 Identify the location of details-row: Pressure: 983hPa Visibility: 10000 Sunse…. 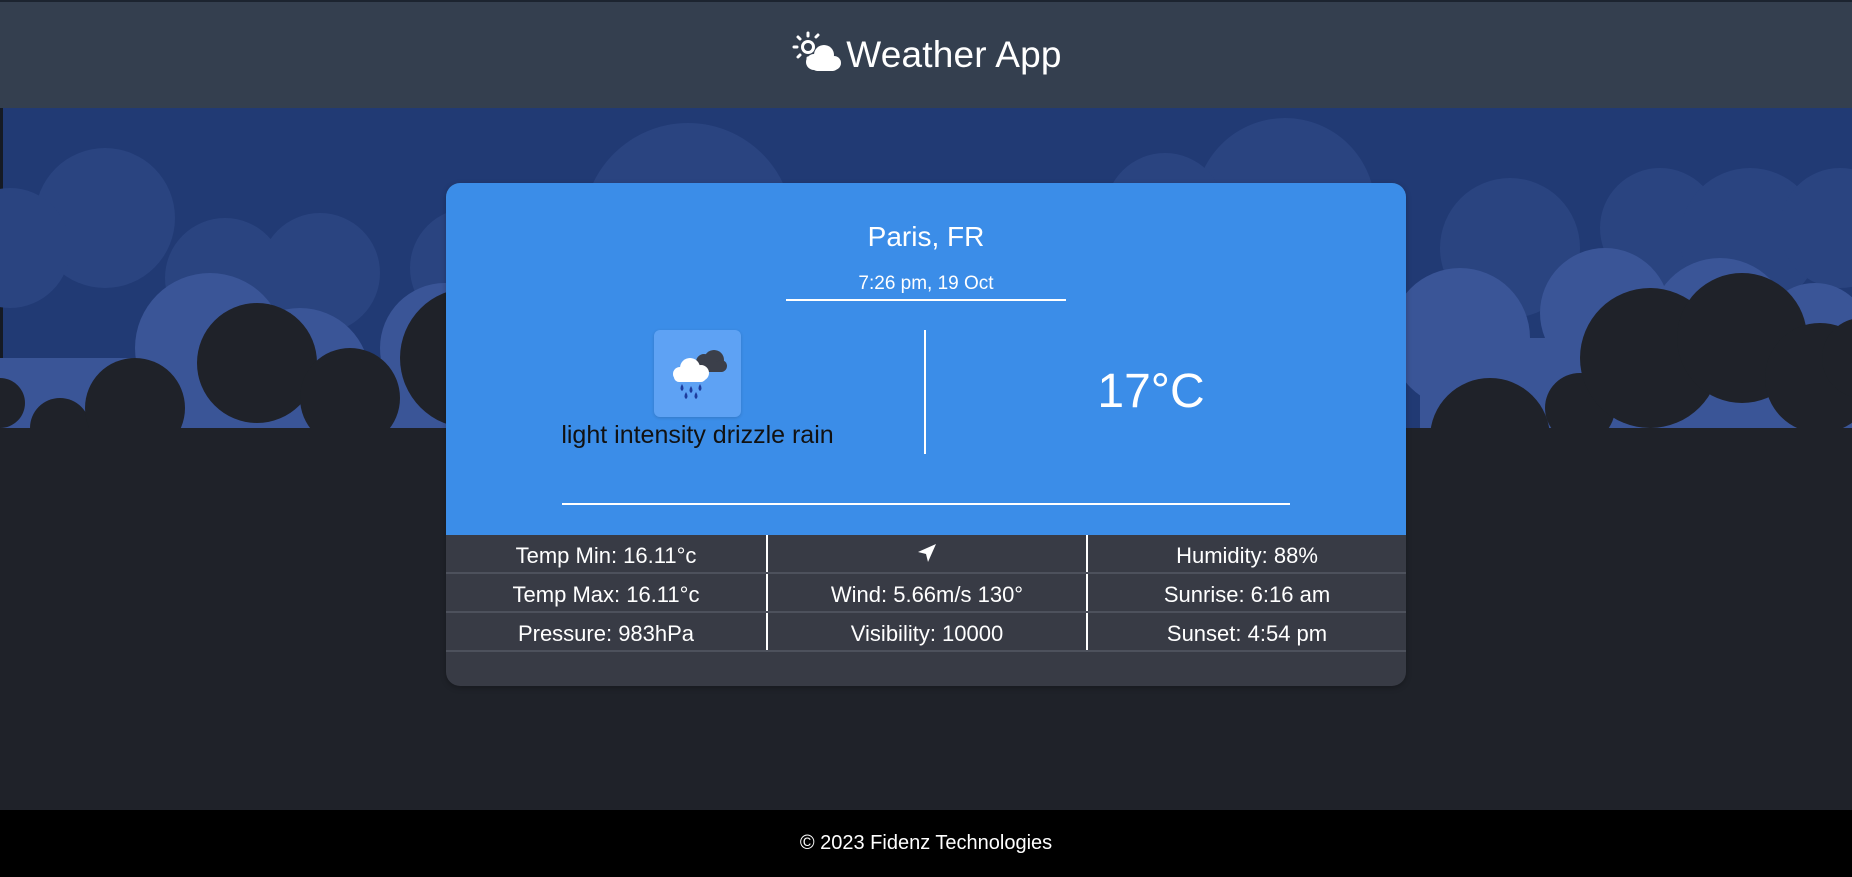
(926, 632).